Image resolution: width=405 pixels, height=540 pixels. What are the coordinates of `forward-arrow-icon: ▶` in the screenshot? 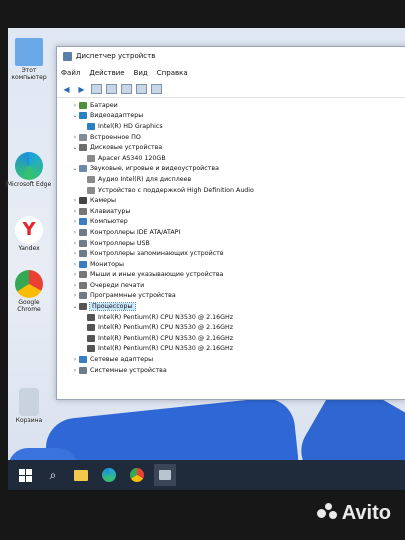 It's located at (81, 89).